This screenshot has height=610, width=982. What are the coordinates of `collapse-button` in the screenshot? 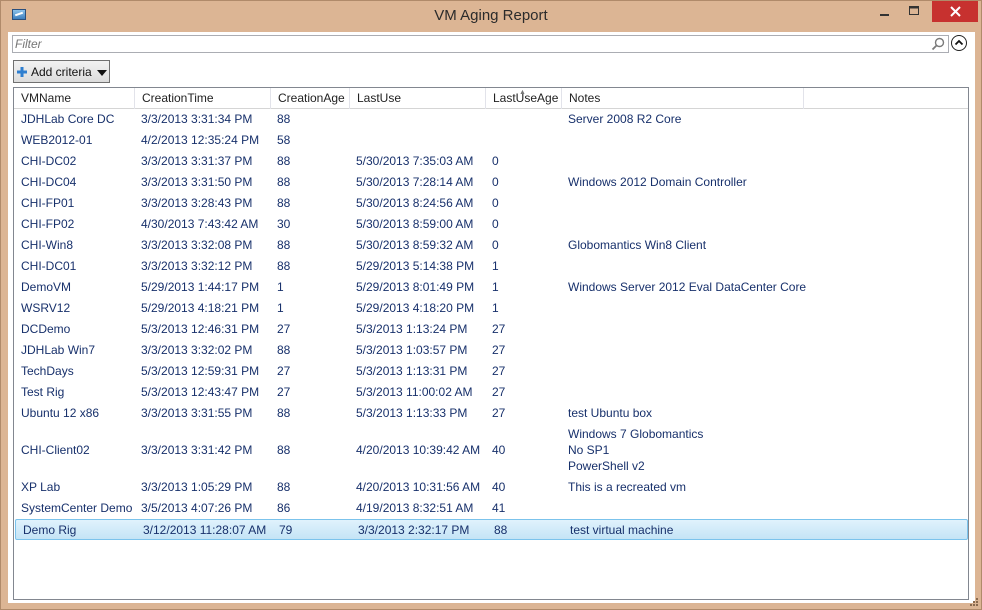 It's located at (959, 43).